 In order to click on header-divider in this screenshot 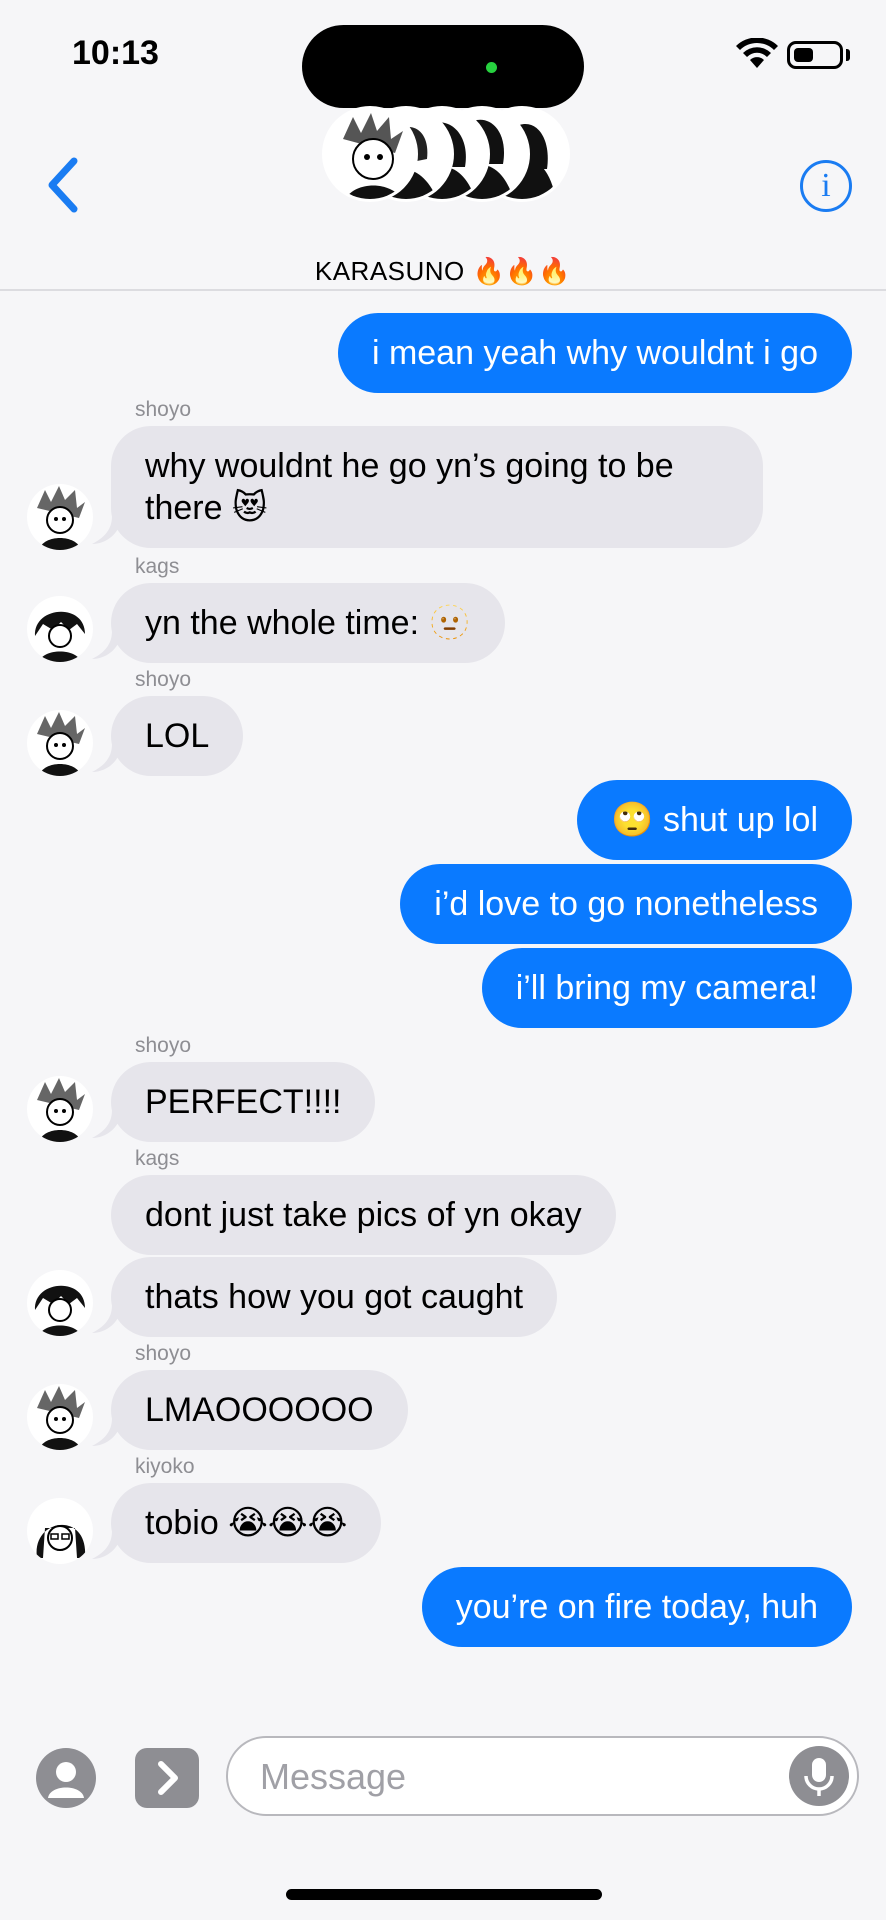, I will do `click(443, 290)`.